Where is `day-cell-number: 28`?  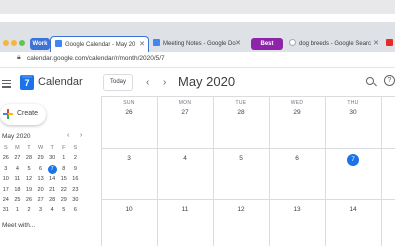
day-cell-number: 28 is located at coordinates (241, 113).